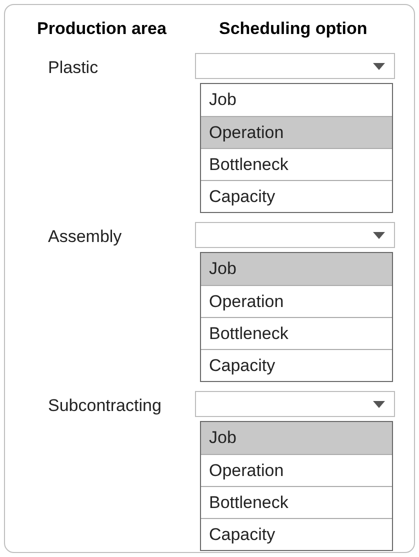 The height and width of the screenshot is (557, 419). Describe the element at coordinates (296, 132) in the screenshot. I see `option-item: Operation` at that location.